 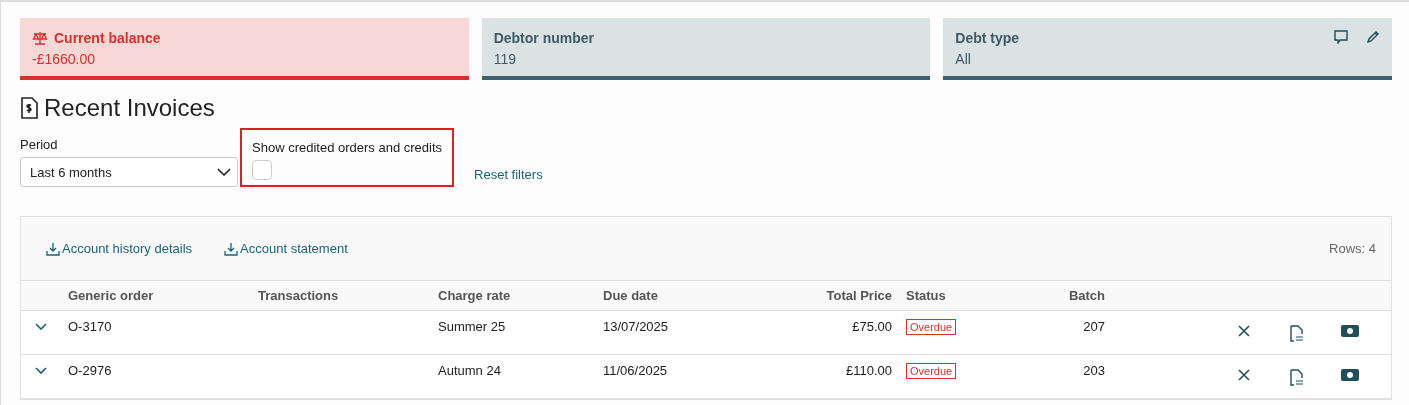 What do you see at coordinates (119, 248) in the screenshot?
I see `download-link: Account history details` at bounding box center [119, 248].